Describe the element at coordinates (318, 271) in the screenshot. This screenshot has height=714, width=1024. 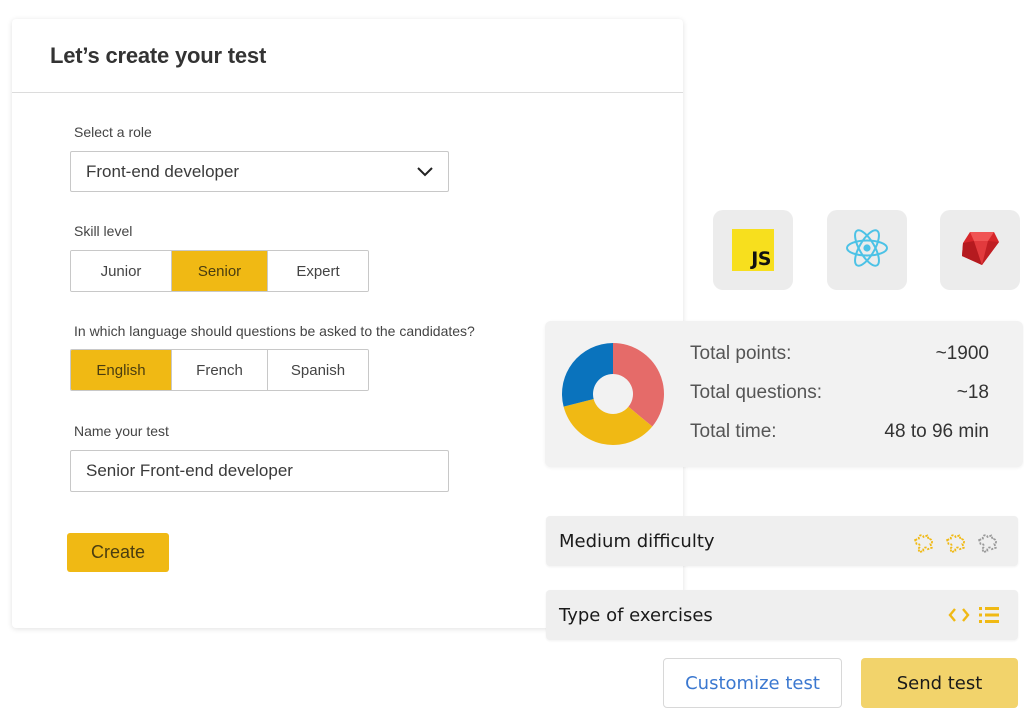
I see `skill-option-expert: Expert` at that location.